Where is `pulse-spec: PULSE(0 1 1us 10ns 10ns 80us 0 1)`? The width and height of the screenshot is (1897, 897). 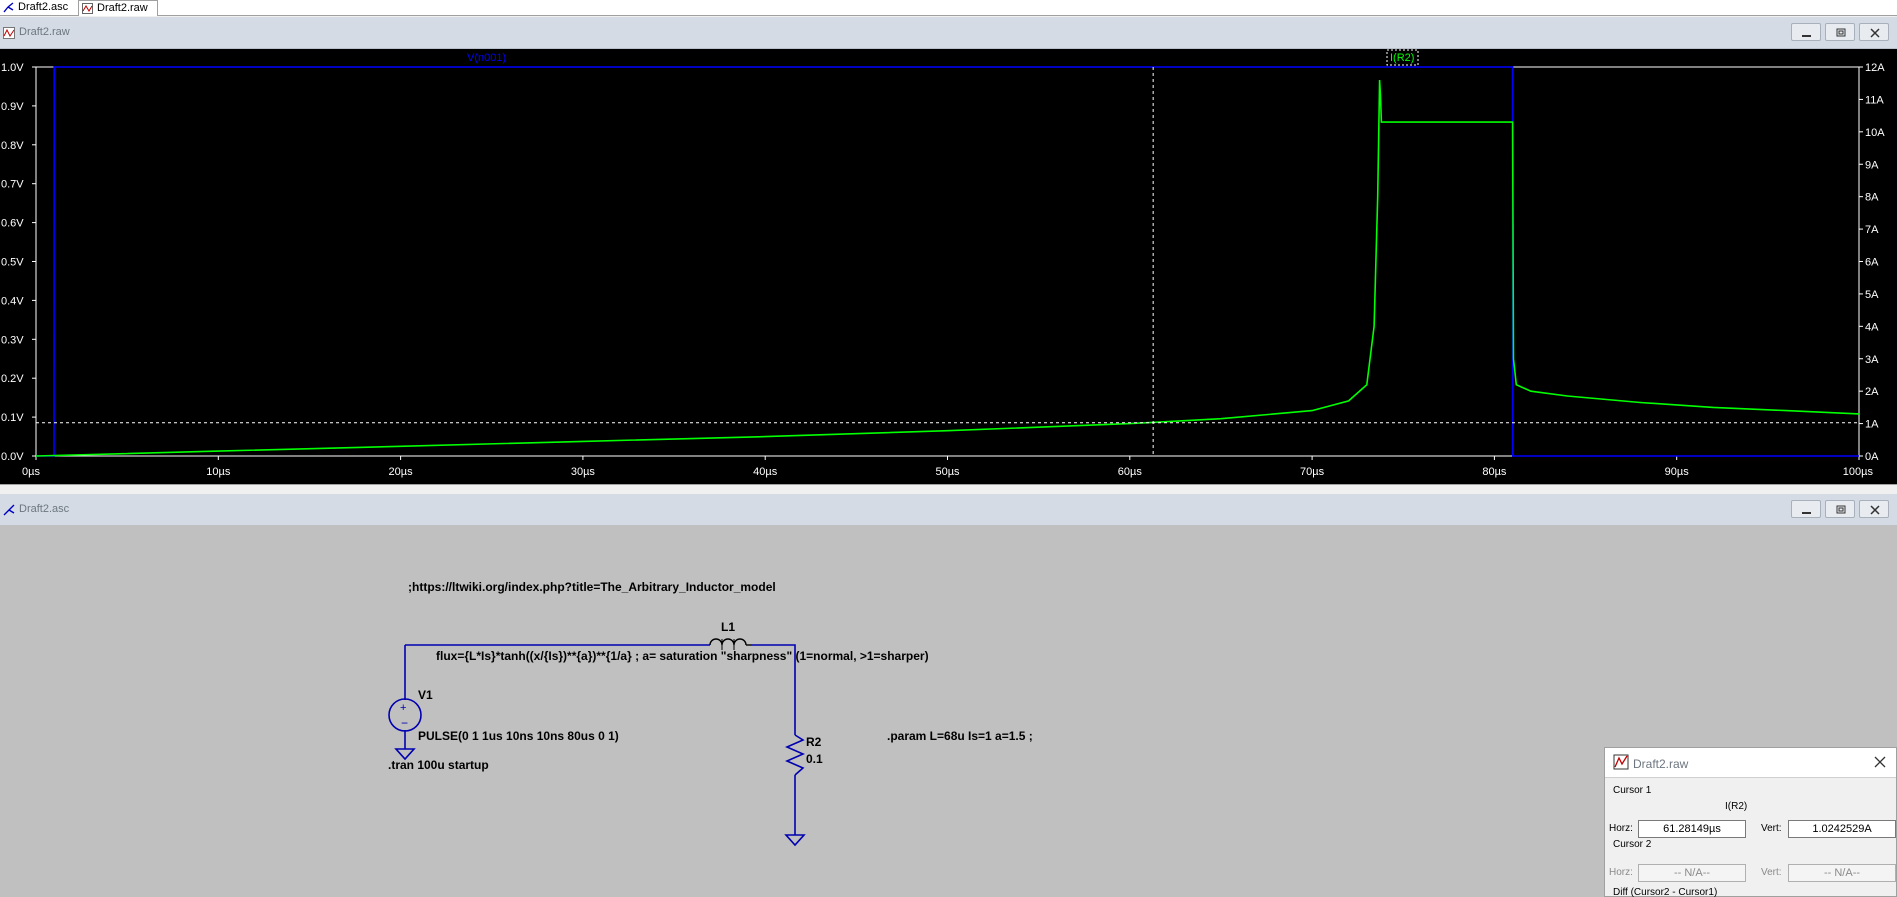 pulse-spec: PULSE(0 1 1us 10ns 10ns 80us 0 1) is located at coordinates (518, 736).